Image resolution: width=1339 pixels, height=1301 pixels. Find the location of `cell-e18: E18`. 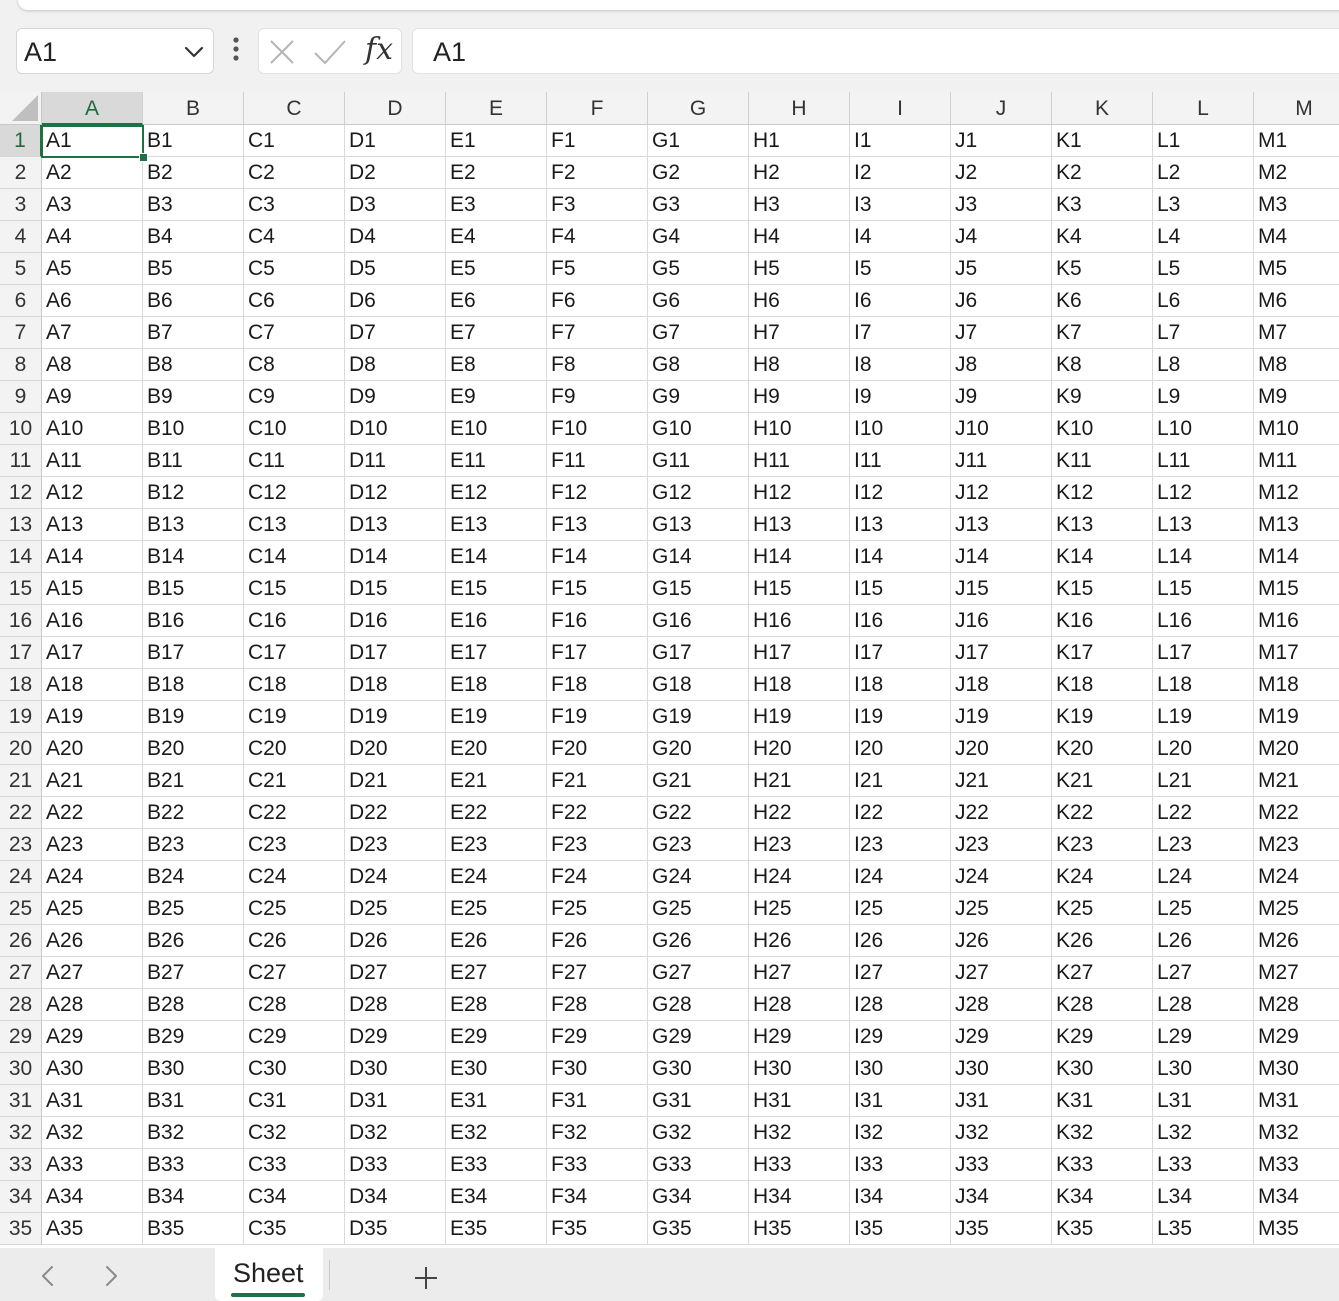

cell-e18: E18 is located at coordinates (496, 685).